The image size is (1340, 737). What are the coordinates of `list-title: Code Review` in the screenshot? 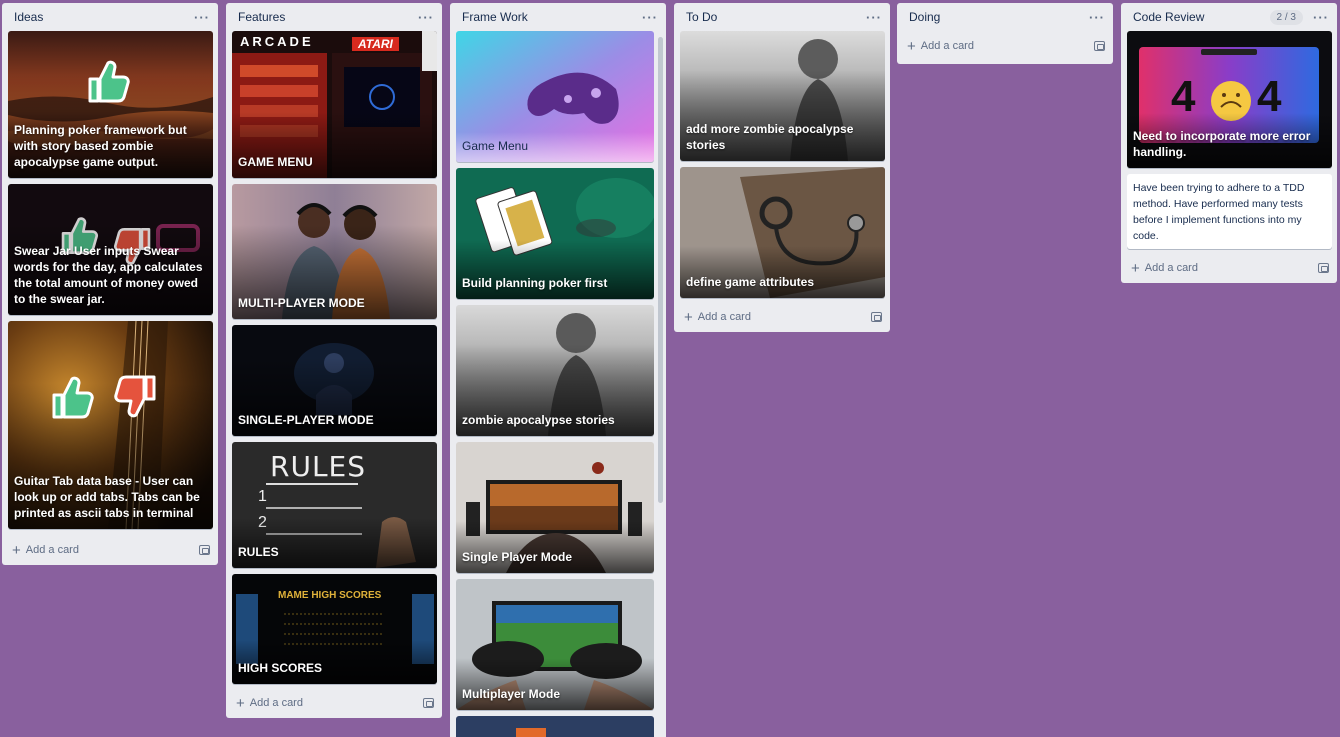 It's located at (1201, 17).